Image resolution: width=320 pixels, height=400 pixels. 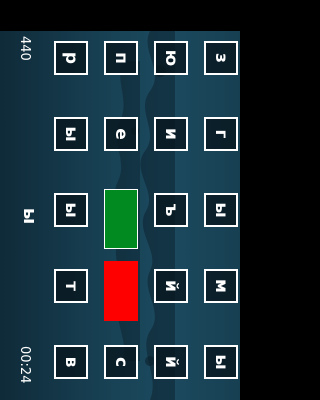 I want to click on letter-tile: ъ, so click(x=171, y=210).